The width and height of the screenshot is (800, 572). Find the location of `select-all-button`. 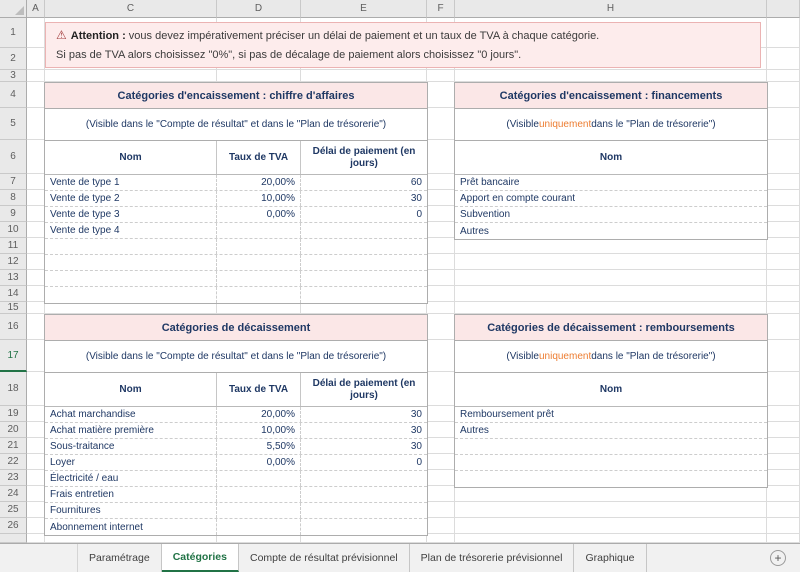

select-all-button is located at coordinates (13, 9).